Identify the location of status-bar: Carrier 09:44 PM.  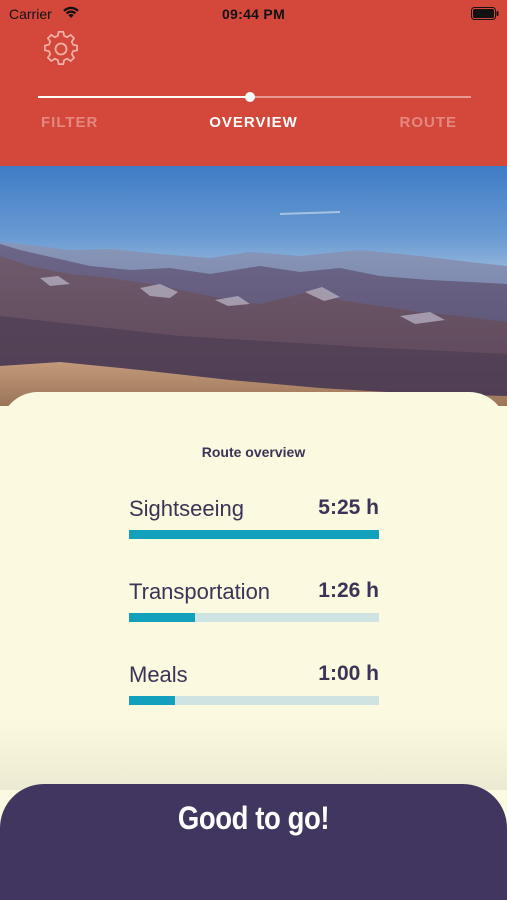
(253, 15).